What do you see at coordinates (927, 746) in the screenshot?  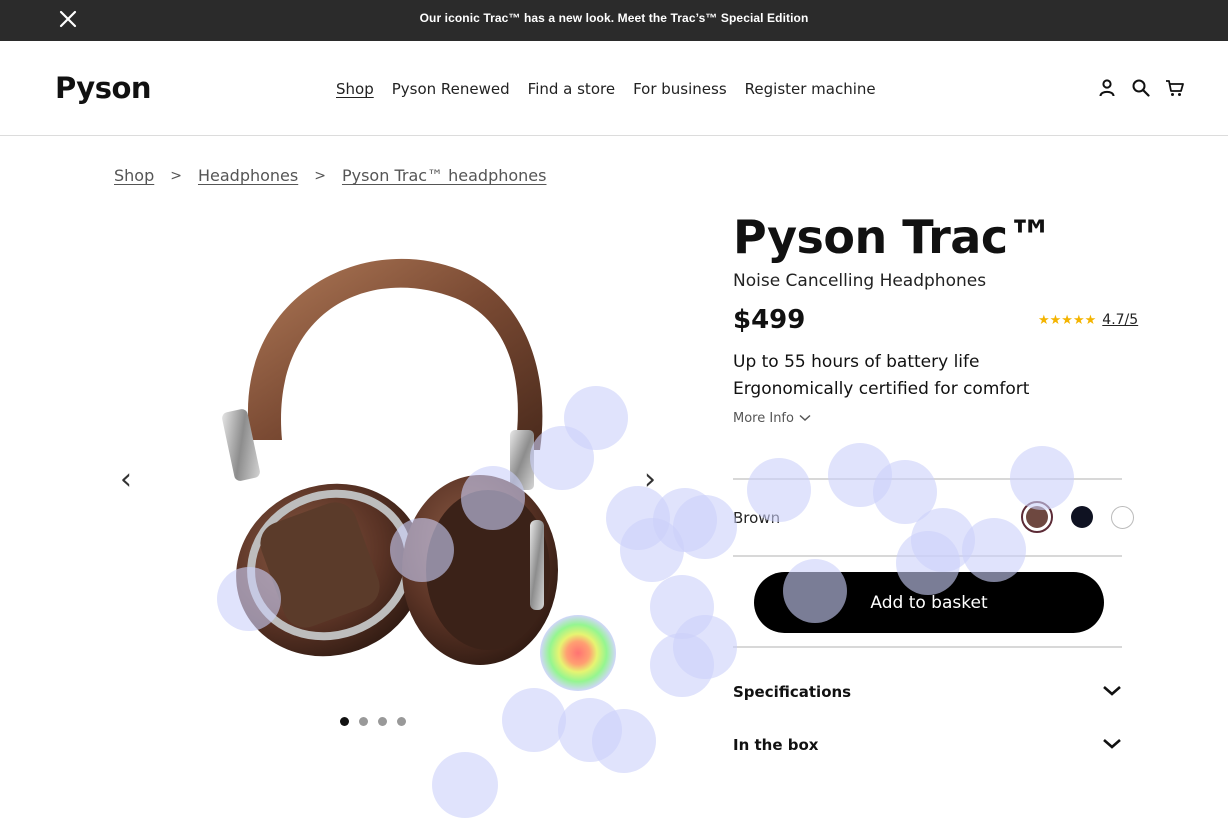 I see `accordion-in-the-box: In the box` at bounding box center [927, 746].